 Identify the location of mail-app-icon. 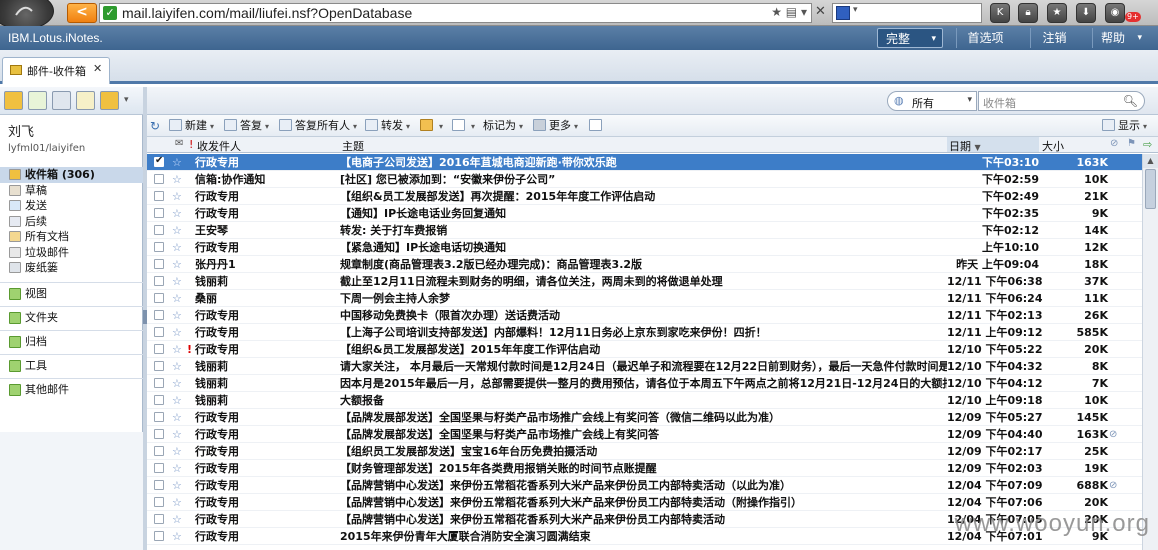
(13, 100).